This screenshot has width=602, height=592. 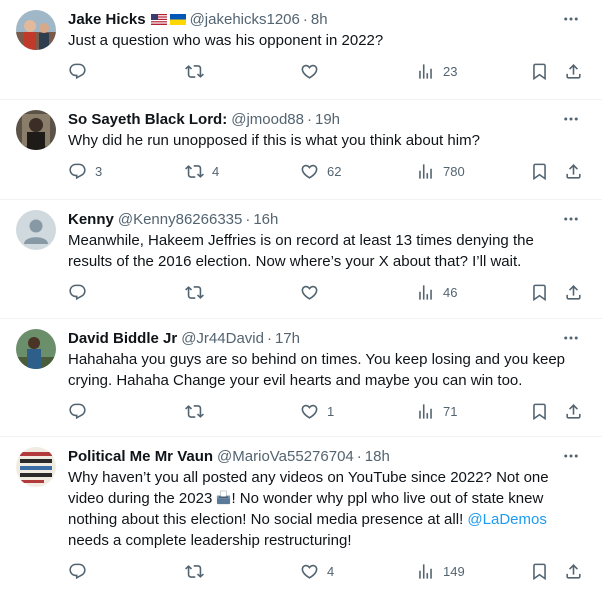 I want to click on action-bar: 23, so click(x=327, y=73).